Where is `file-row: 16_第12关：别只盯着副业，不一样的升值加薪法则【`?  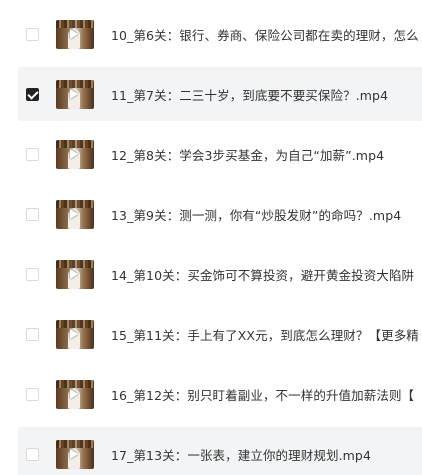
file-row: 16_第12关：别只盯着副业，不一样的升值加薪法则【 is located at coordinates (220, 394).